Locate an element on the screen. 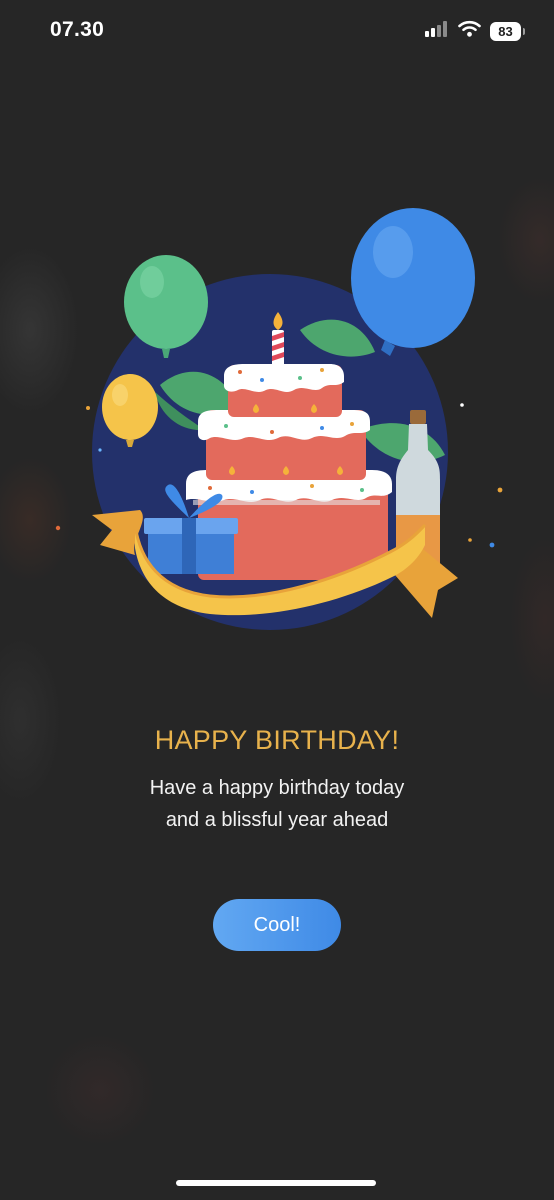  wifi-icon is located at coordinates (469, 31).